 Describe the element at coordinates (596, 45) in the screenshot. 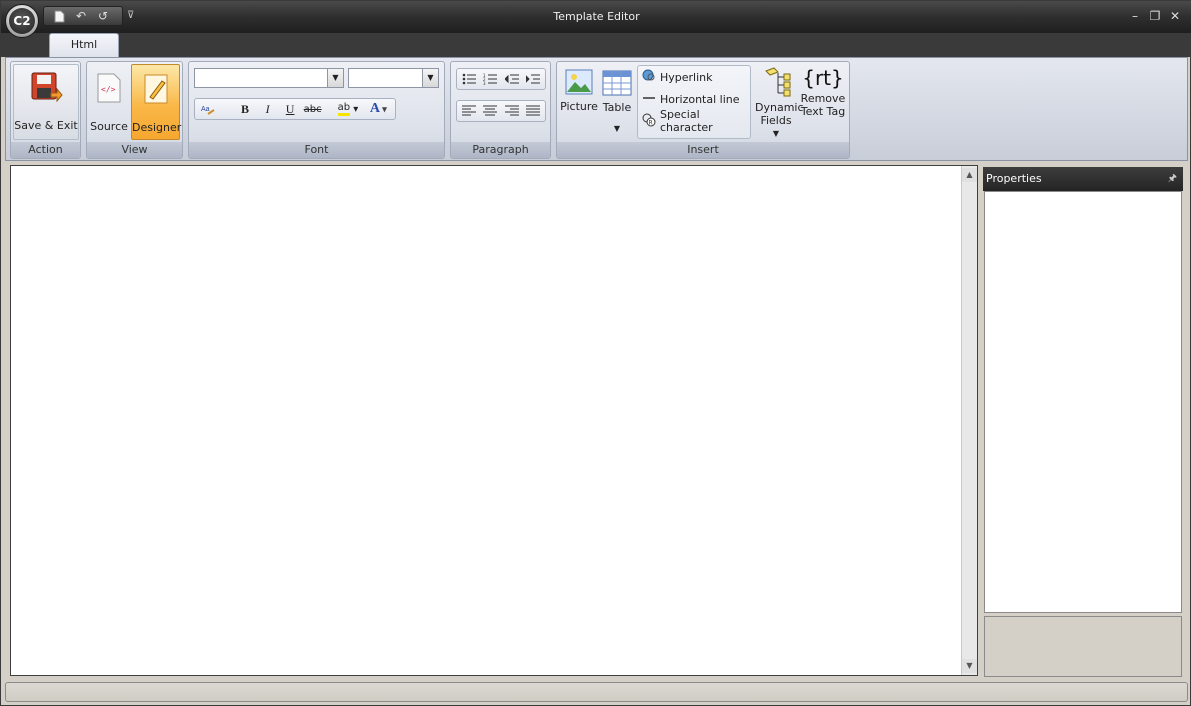

I see `ribbon-tab-strip: Html` at that location.